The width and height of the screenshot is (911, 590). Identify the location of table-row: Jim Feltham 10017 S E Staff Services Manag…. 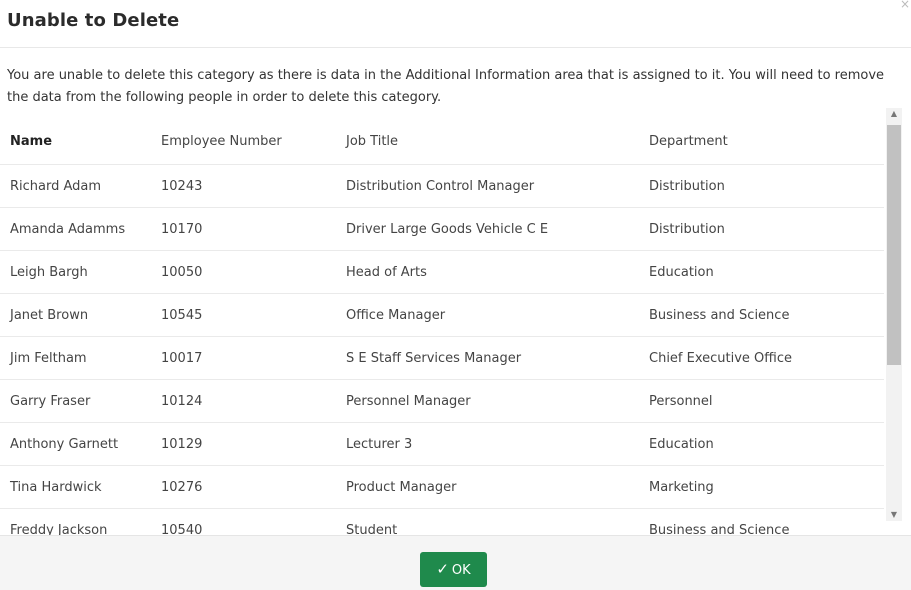
(442, 358).